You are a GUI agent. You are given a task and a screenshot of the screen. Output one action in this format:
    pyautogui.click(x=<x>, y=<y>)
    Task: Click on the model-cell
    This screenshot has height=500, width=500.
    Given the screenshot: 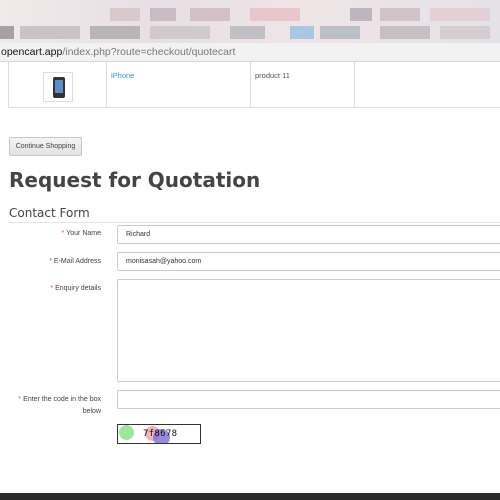 What is the action you would take?
    pyautogui.click(x=303, y=84)
    